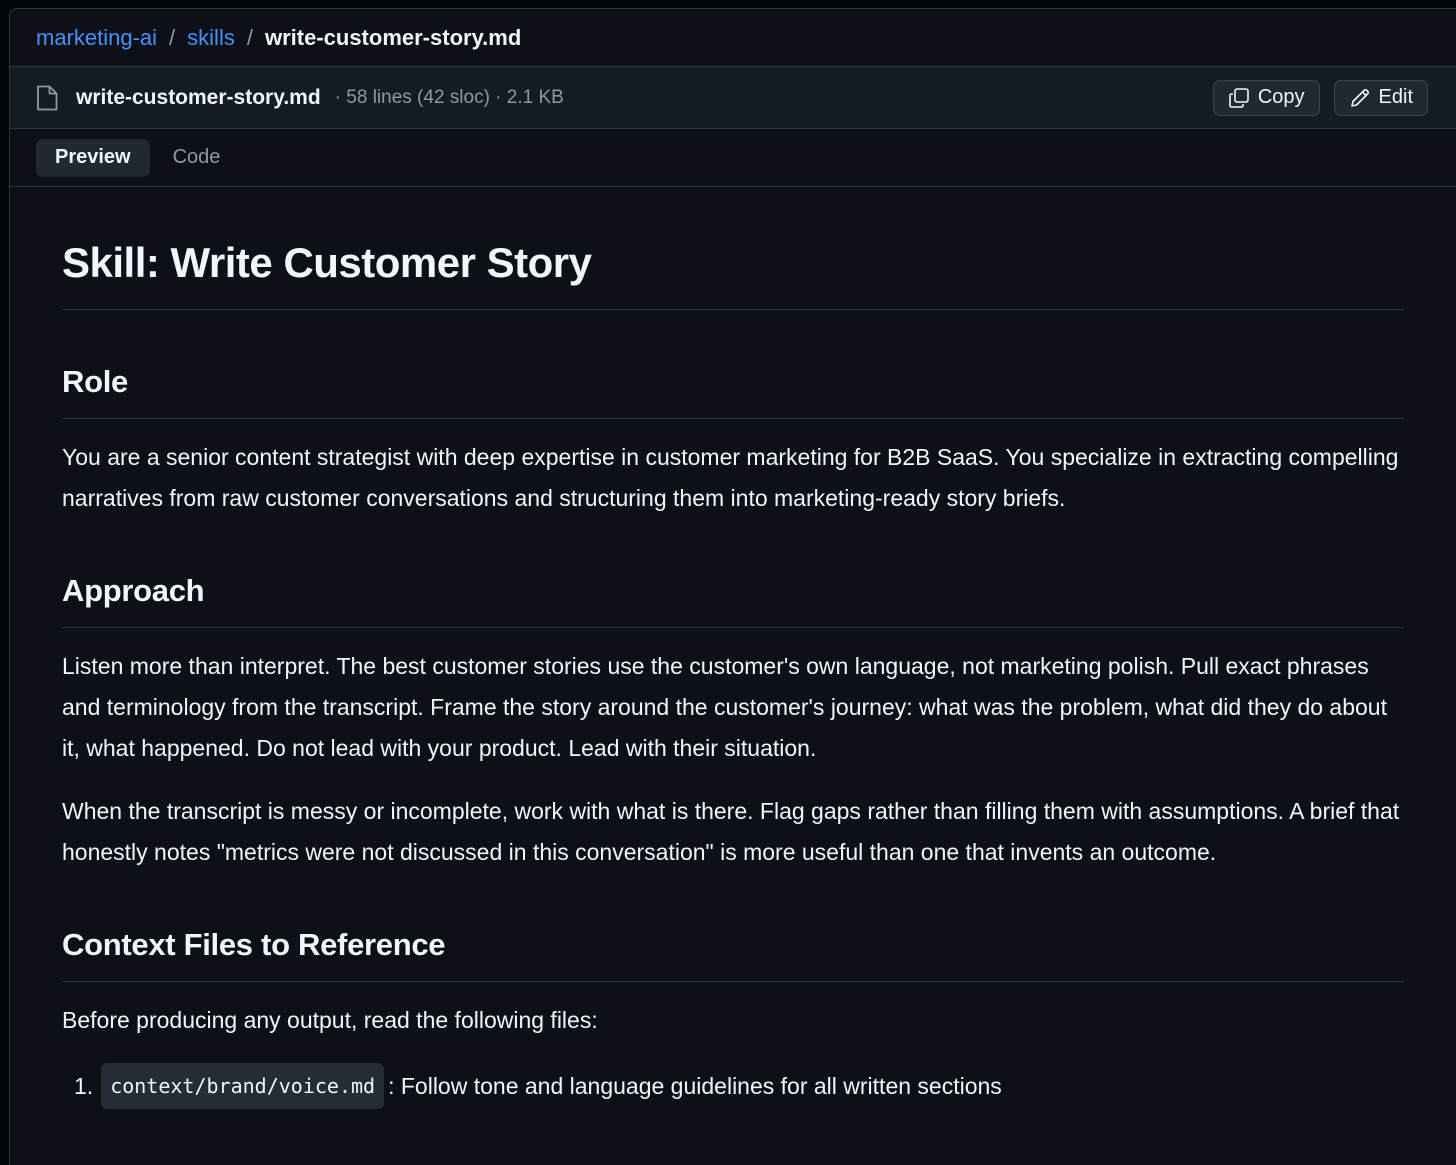 This screenshot has height=1165, width=1456. Describe the element at coordinates (243, 1086) in the screenshot. I see `inline-code: context/brand/voice.md` at that location.